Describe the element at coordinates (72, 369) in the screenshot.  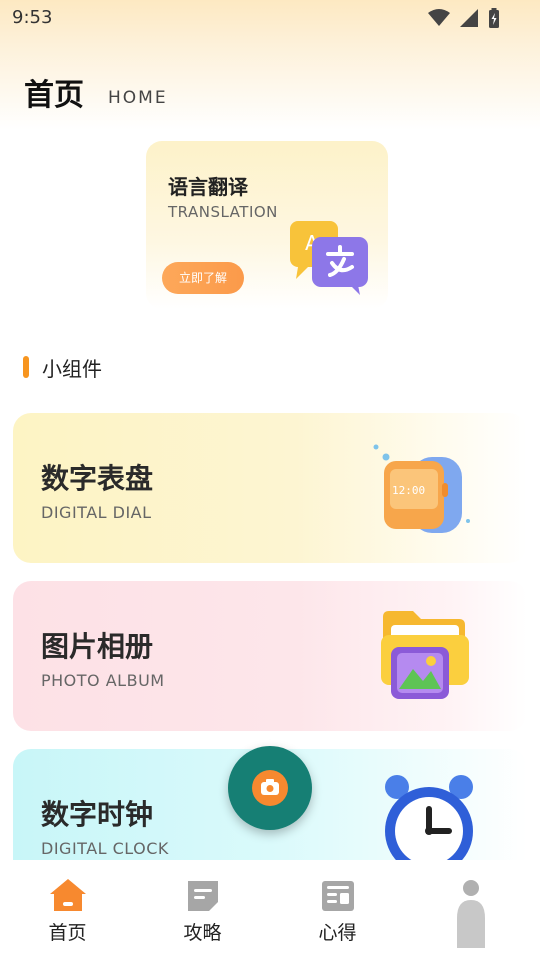
I see `section-title: 小组件` at that location.